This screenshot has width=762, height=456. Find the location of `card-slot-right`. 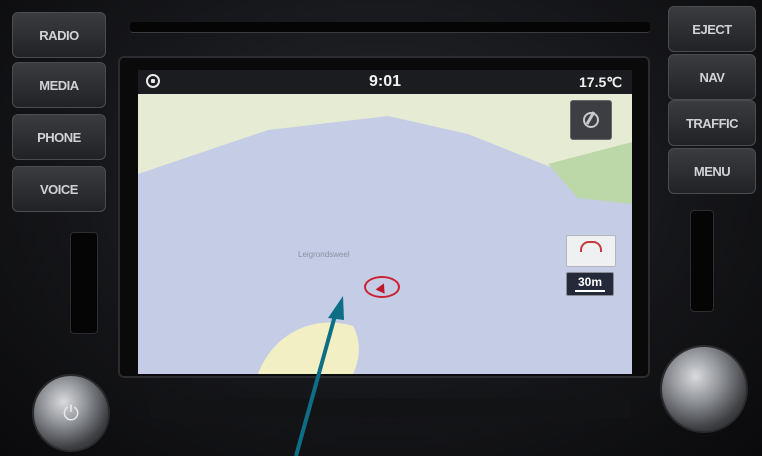

card-slot-right is located at coordinates (702, 261).